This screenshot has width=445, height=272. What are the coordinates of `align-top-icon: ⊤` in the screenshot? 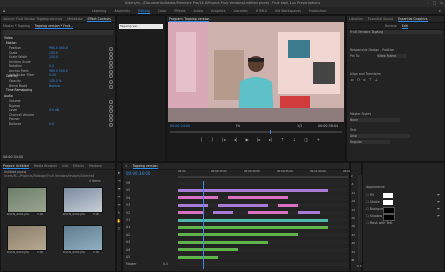 It's located at (370, 80).